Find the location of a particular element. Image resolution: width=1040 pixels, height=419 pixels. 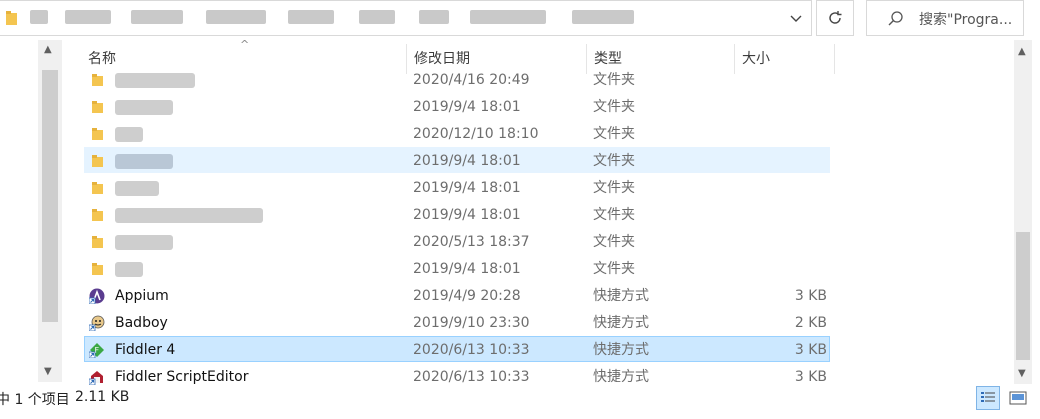

address-bar is located at coordinates (406, 18).